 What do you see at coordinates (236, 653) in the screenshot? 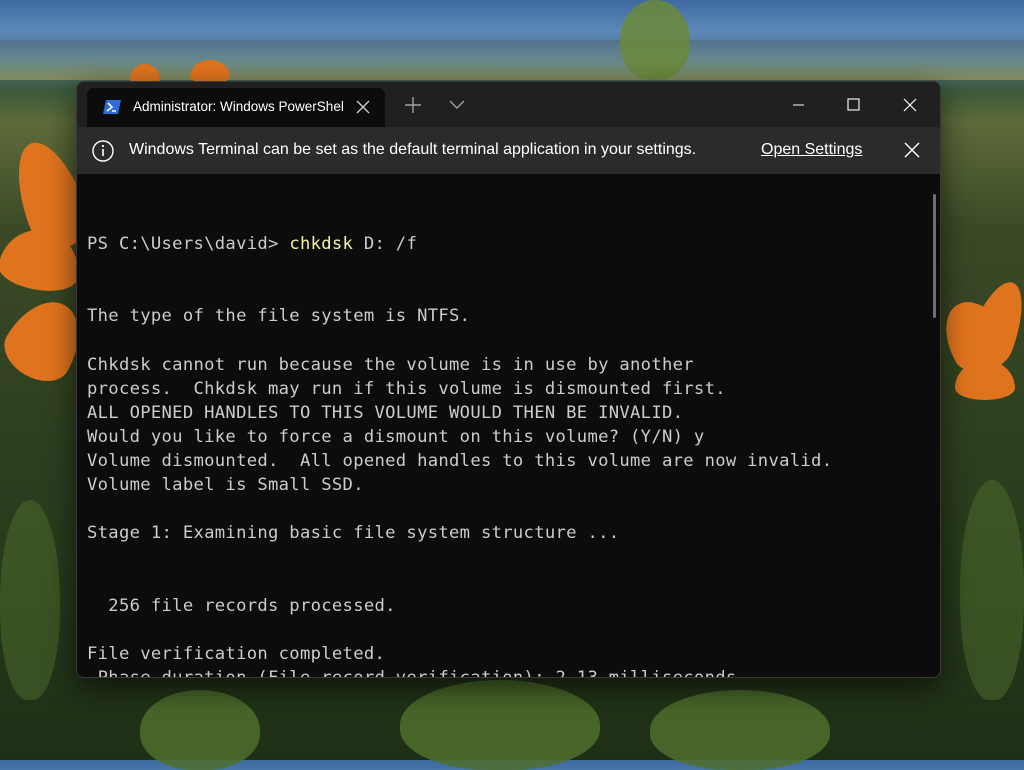
I see `output-line: File verification completed.` at bounding box center [236, 653].